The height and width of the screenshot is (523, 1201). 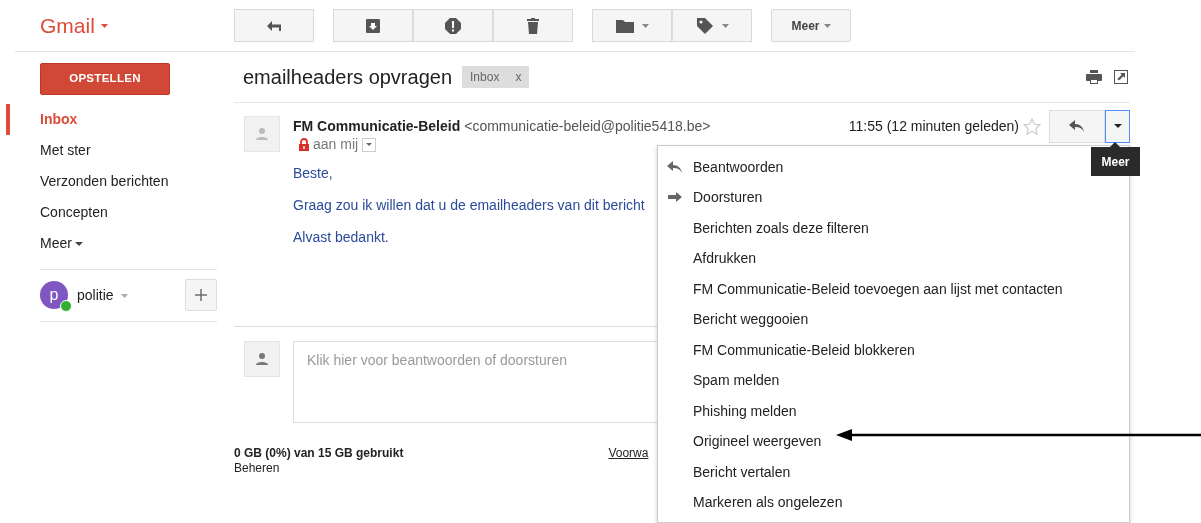 What do you see at coordinates (319, 453) in the screenshot?
I see `storage-usage: 0 GB (0%) van 15 GB gebruikt` at bounding box center [319, 453].